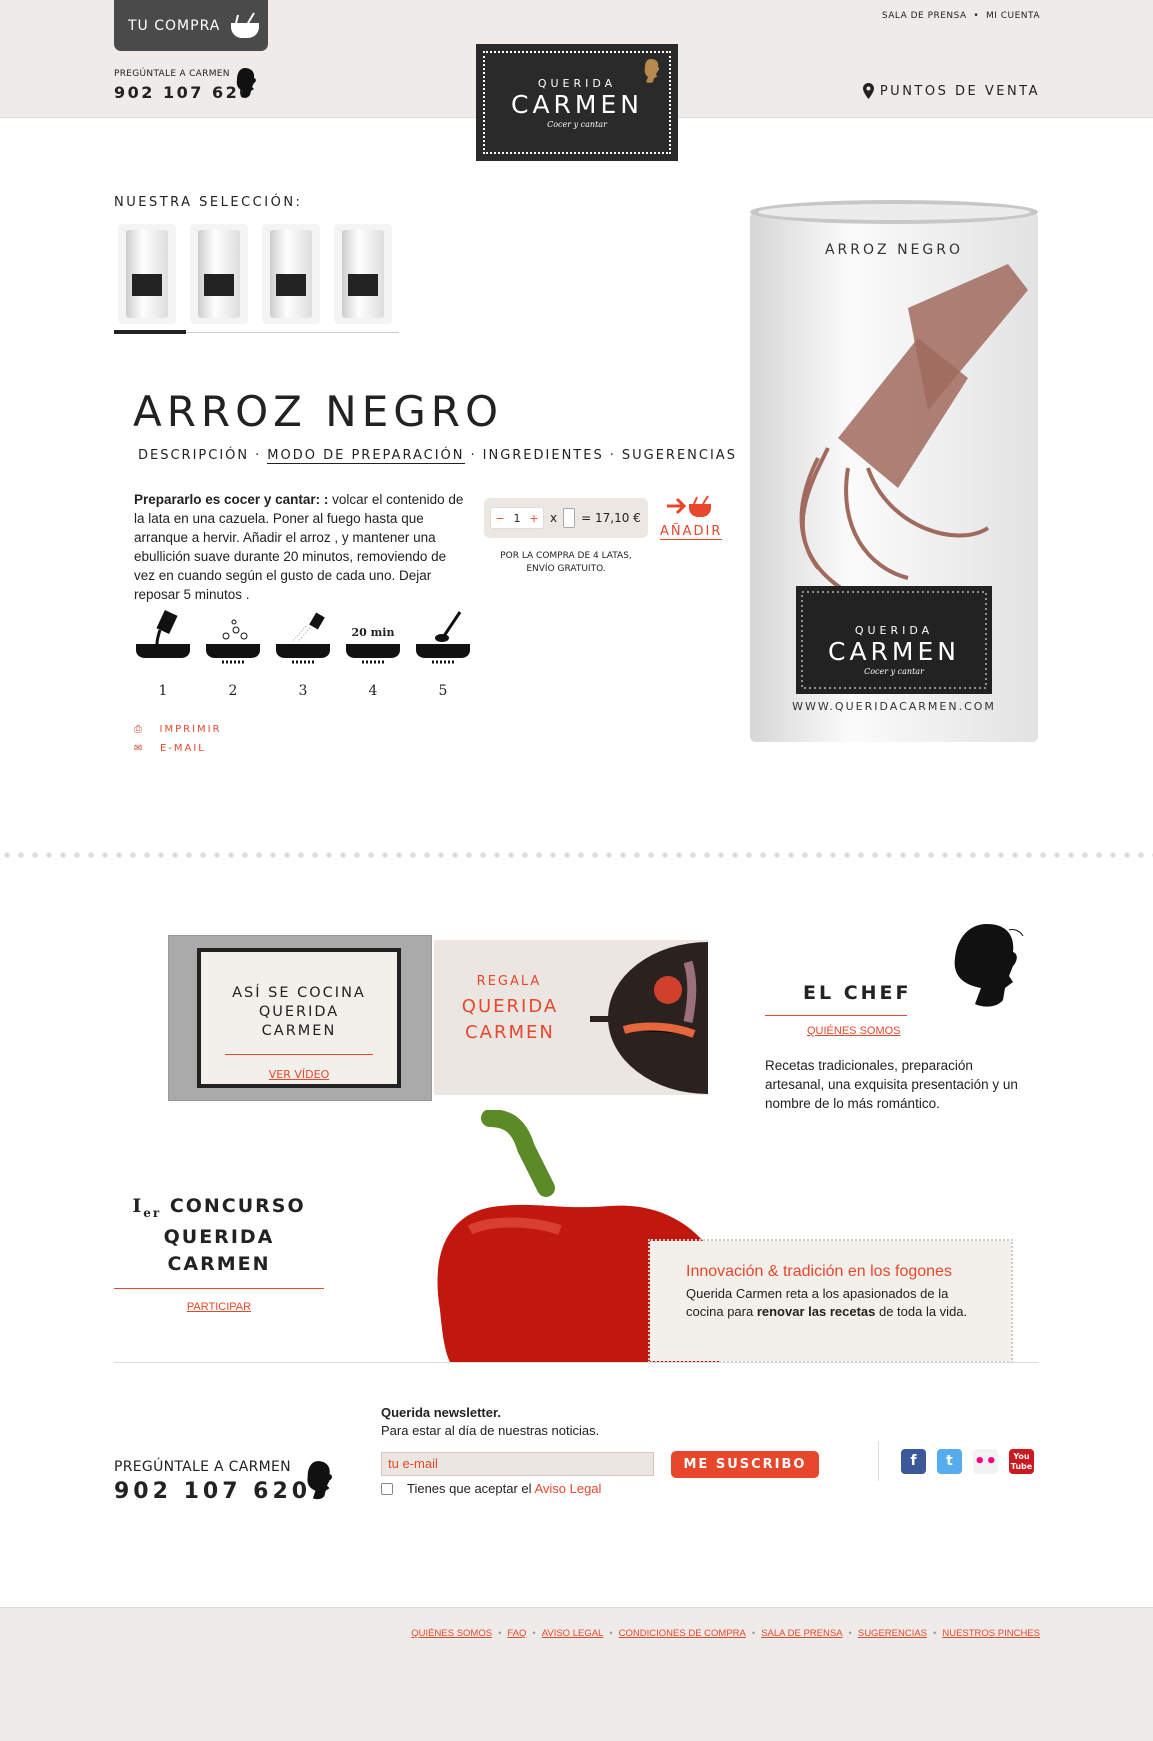 This screenshot has height=1741, width=1153. What do you see at coordinates (649, 1018) in the screenshot?
I see `paella-illustration` at bounding box center [649, 1018].